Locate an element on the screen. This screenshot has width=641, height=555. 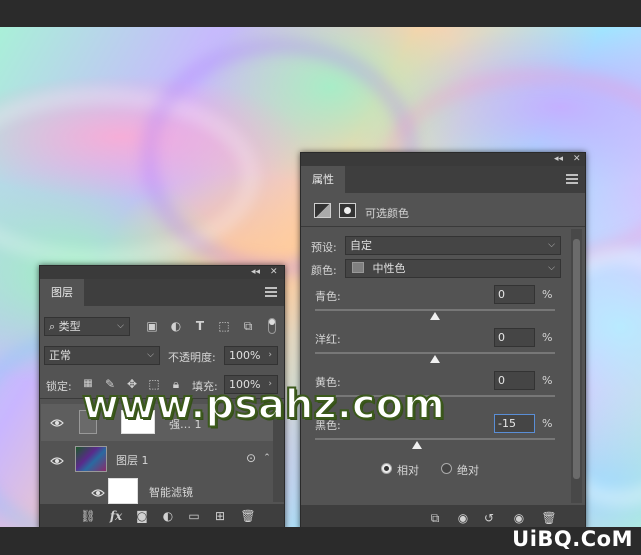
clip-to-layer-icon: ⧉ is located at coordinates (435, 518).